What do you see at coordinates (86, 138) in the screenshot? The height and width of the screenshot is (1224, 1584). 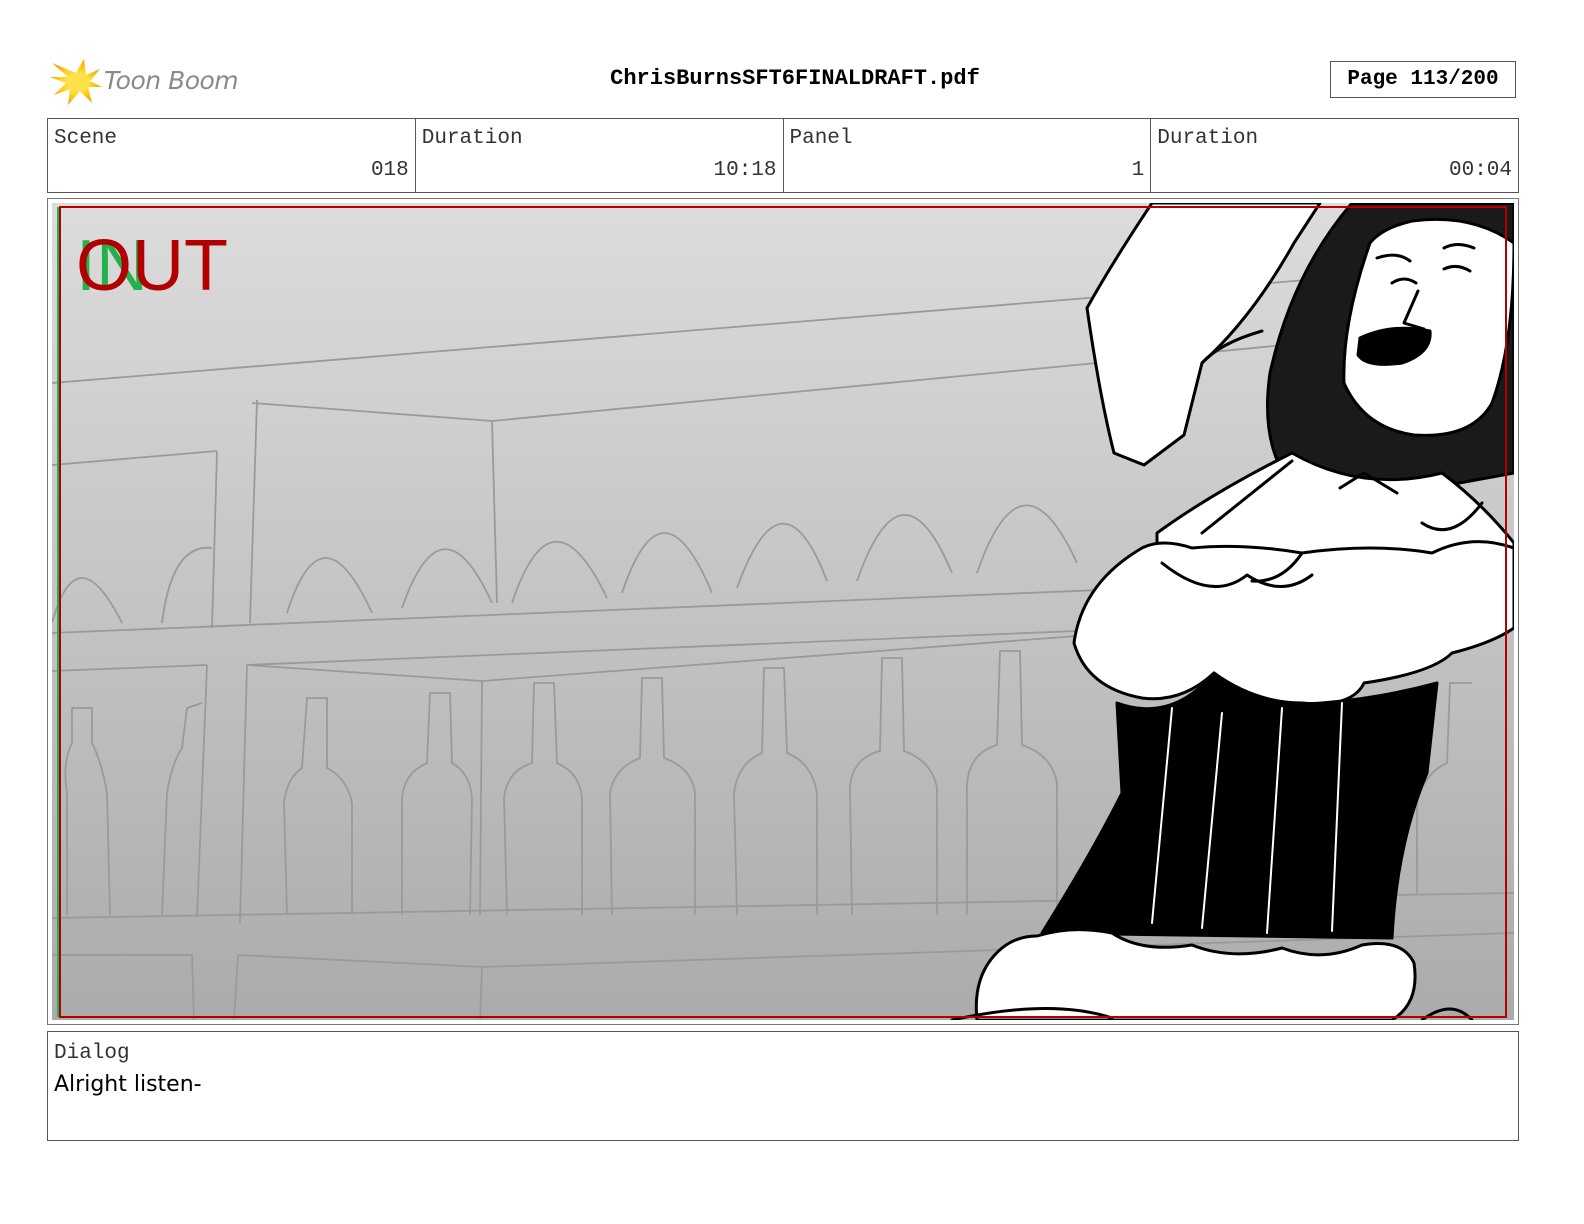 I see `scene-label: Scene` at bounding box center [86, 138].